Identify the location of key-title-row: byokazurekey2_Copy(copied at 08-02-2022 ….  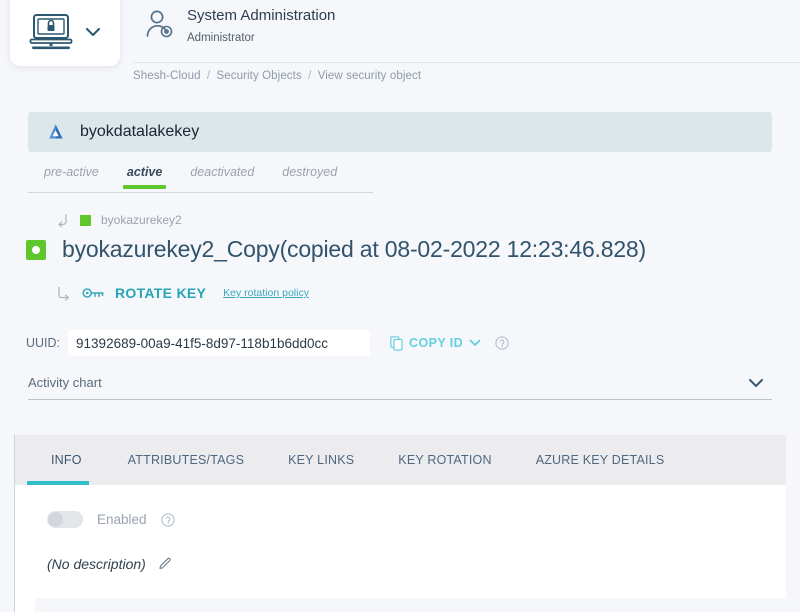
(336, 249).